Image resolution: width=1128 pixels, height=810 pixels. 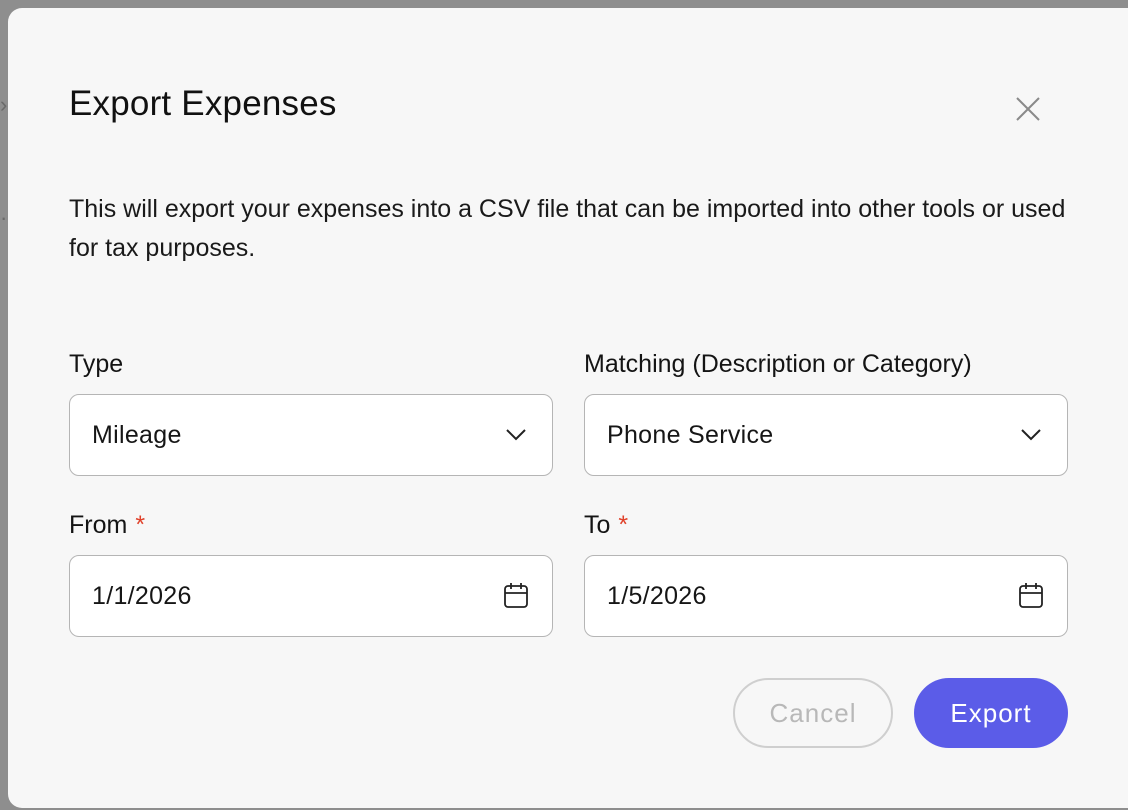 I want to click on close-button, so click(x=1028, y=109).